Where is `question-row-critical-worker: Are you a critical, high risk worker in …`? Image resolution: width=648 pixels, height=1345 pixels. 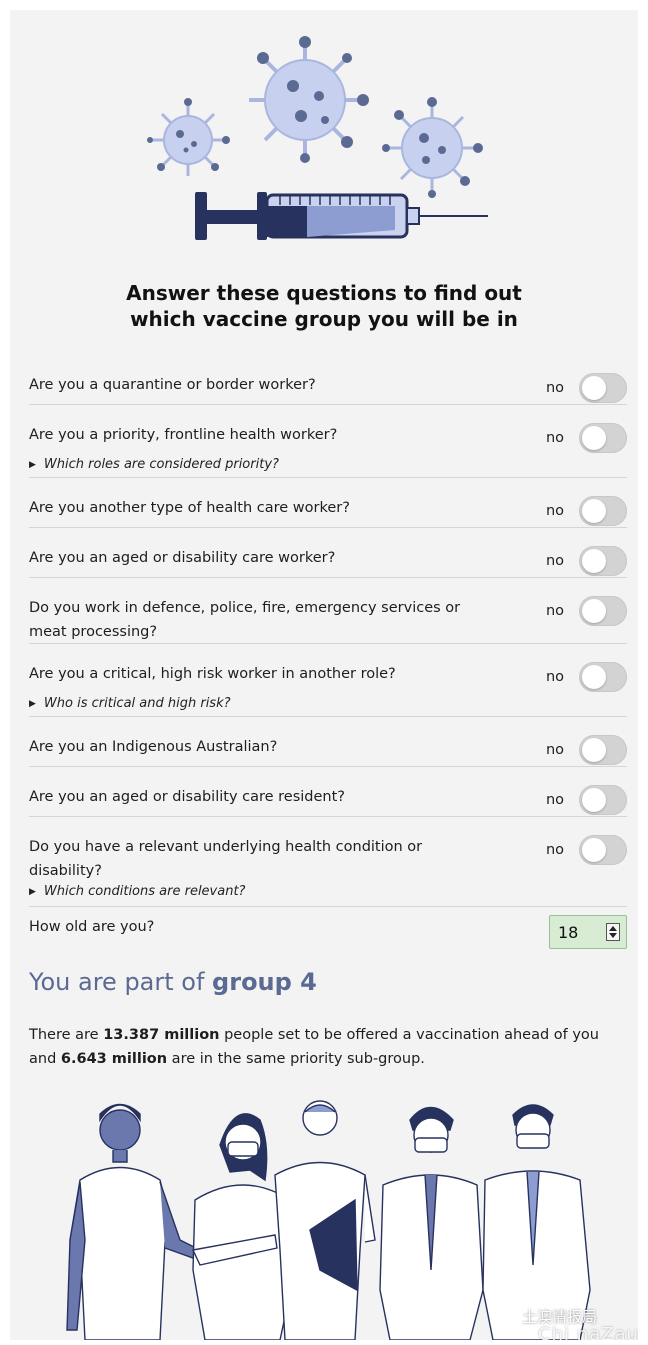 question-row-critical-worker: Are you a critical, high risk worker in … is located at coordinates (328, 680).